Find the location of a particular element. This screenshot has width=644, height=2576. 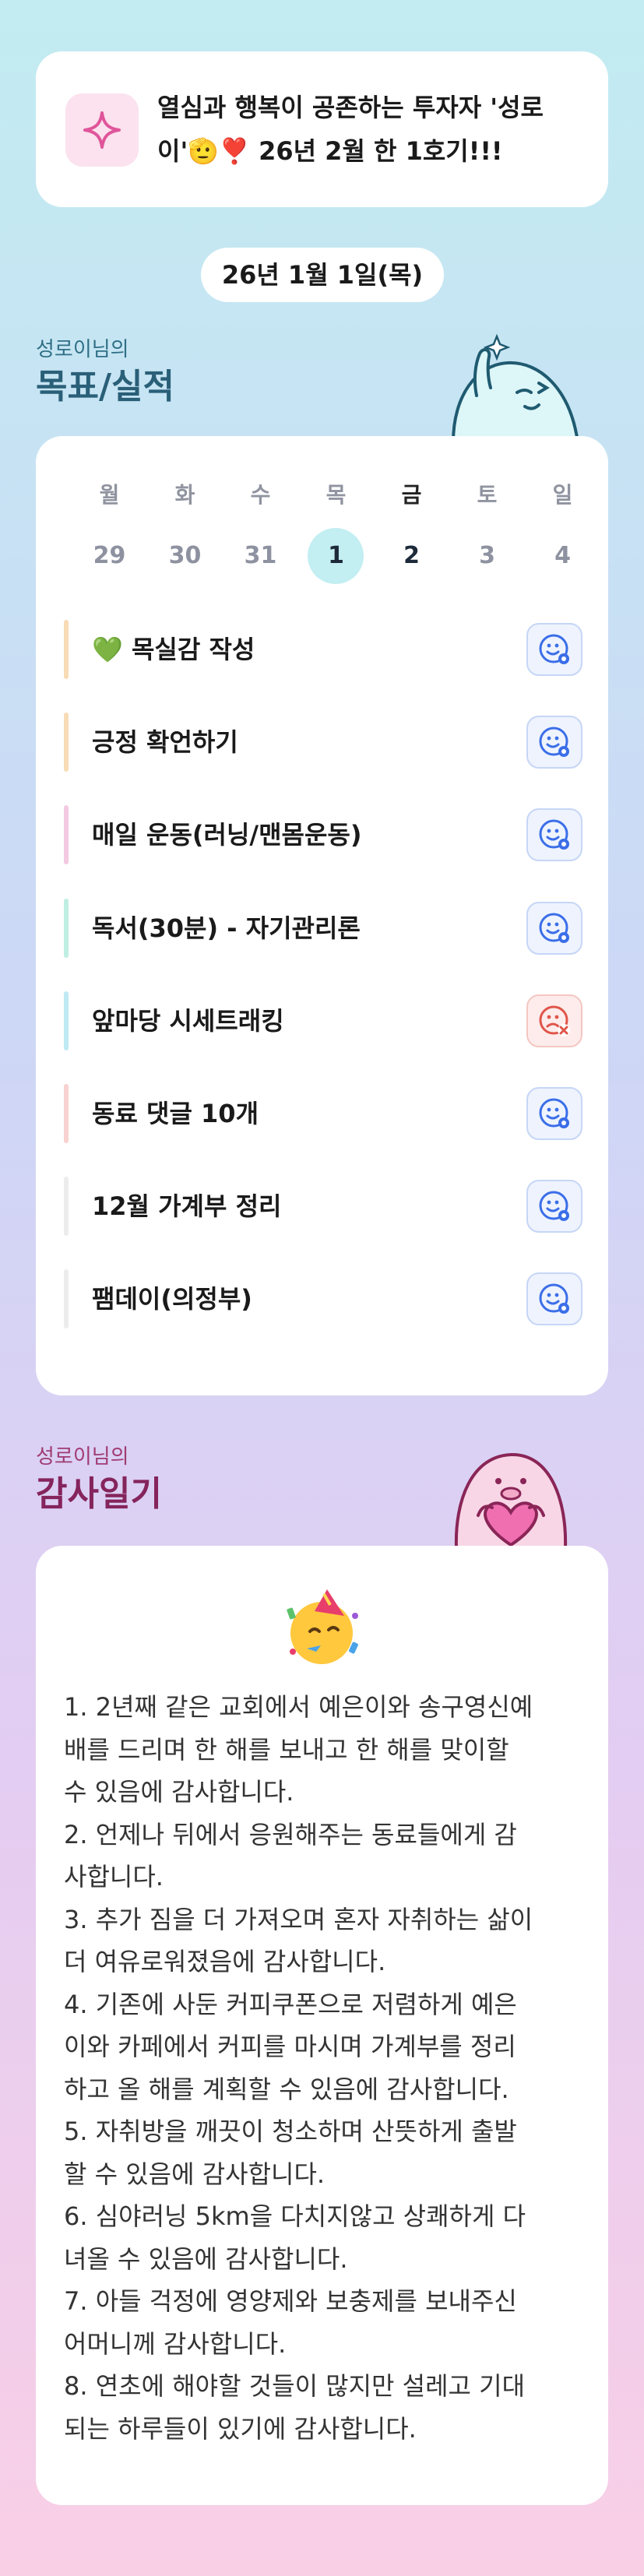

goal-label: 독서(30분) - 자기관리론 is located at coordinates (226, 928).